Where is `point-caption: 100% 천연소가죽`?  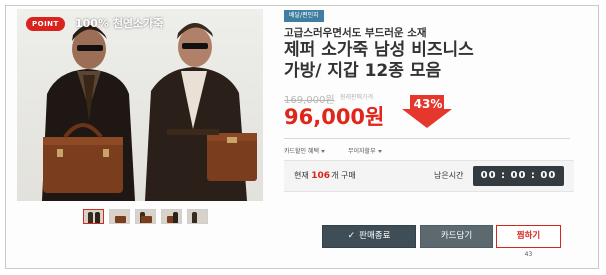 point-caption: 100% 천연소가죽 is located at coordinates (119, 23).